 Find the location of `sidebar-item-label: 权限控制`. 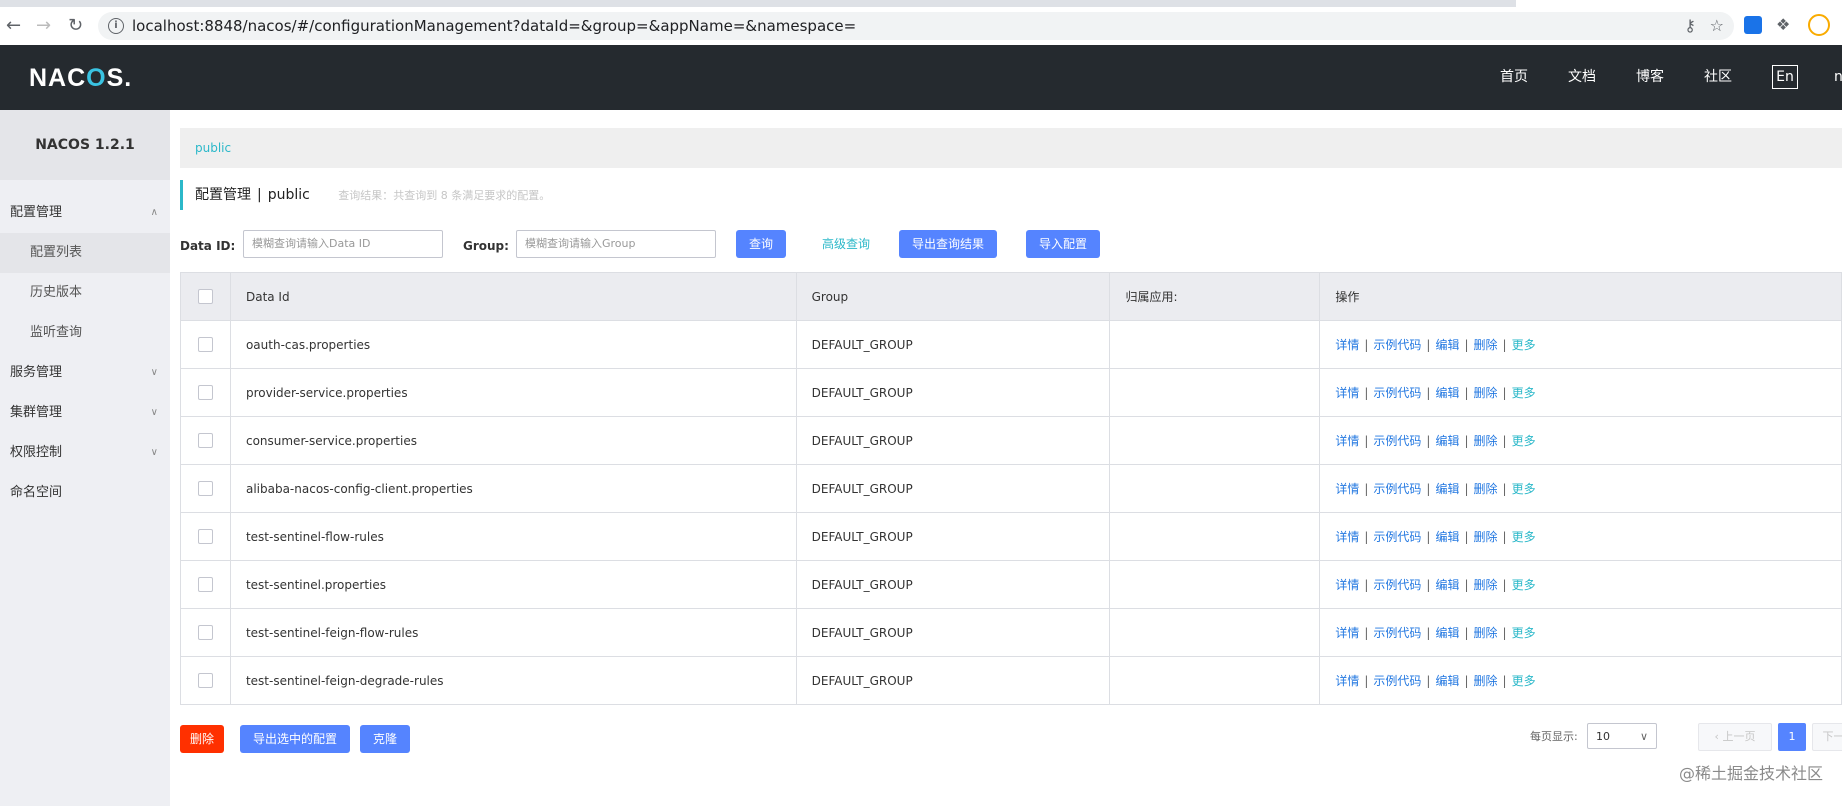

sidebar-item-label: 权限控制 is located at coordinates (36, 452).